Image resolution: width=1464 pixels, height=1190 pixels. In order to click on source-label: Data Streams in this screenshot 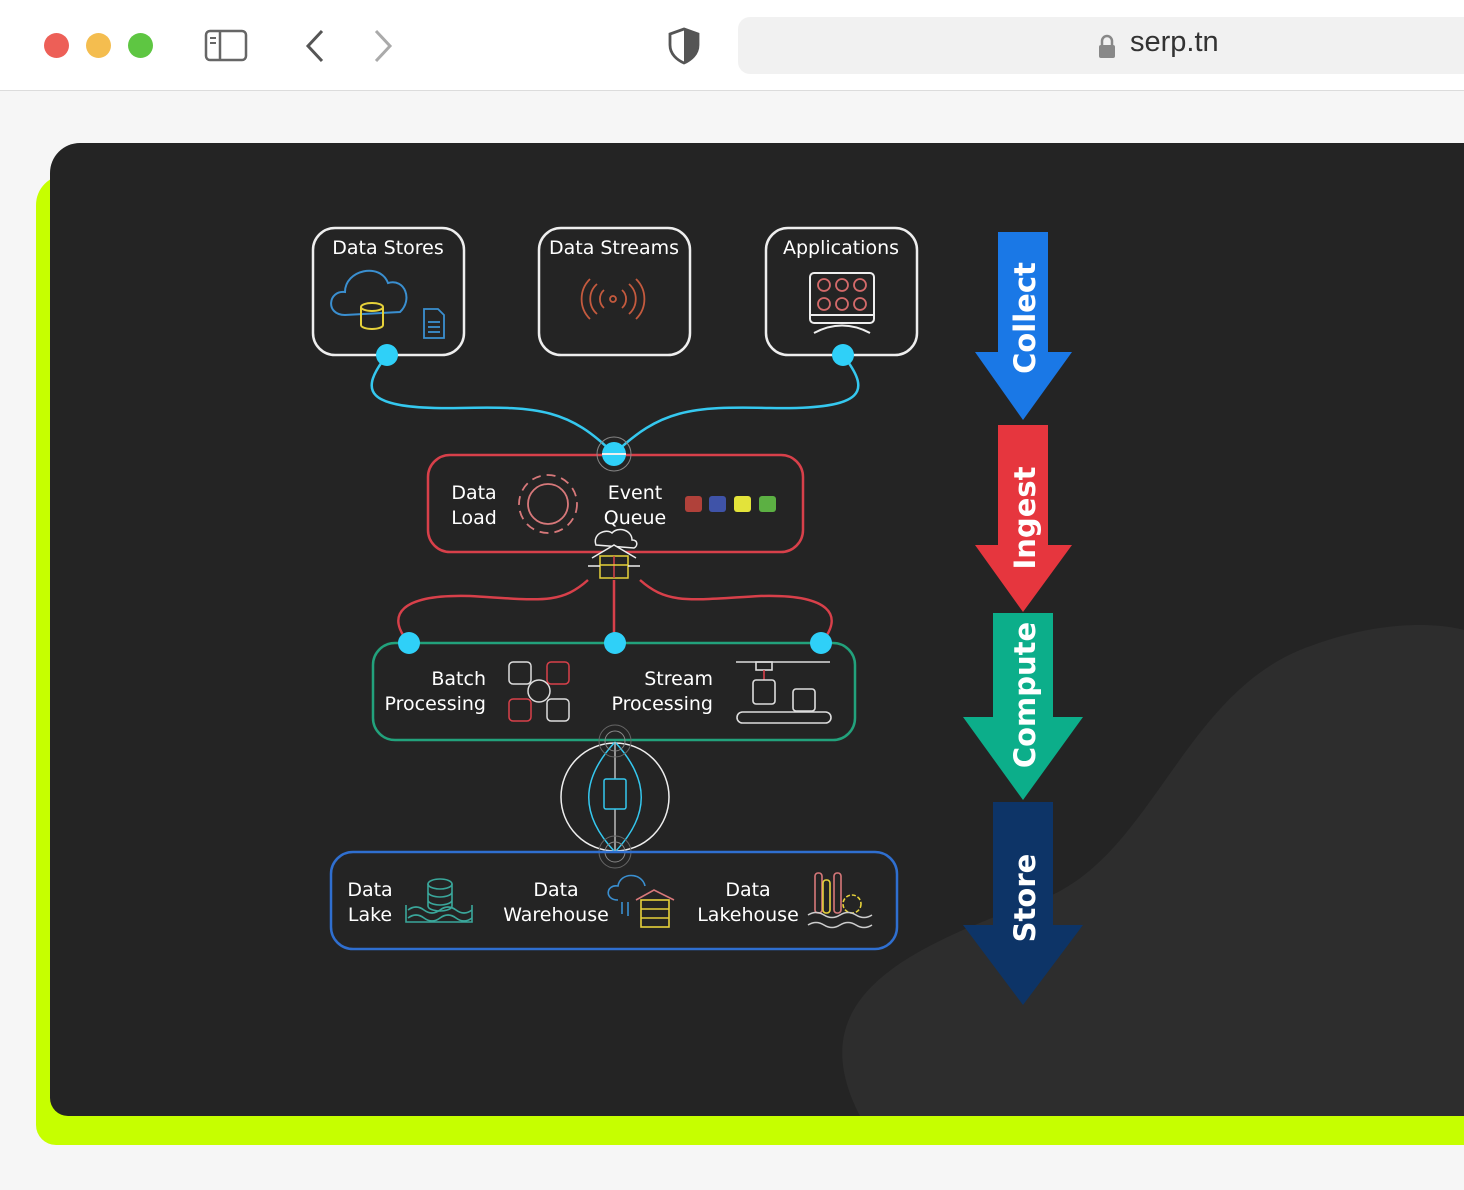, I will do `click(614, 248)`.